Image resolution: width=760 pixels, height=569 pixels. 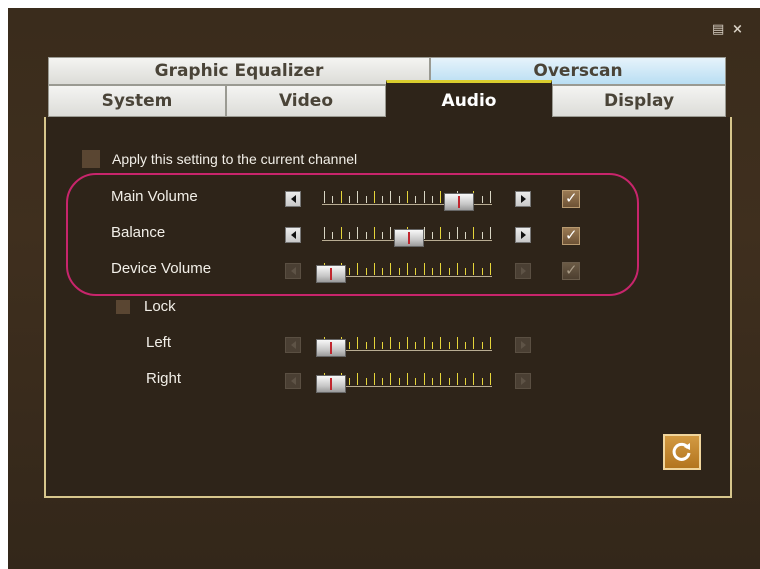 What do you see at coordinates (293, 345) in the screenshot?
I see `left-decrease-button` at bounding box center [293, 345].